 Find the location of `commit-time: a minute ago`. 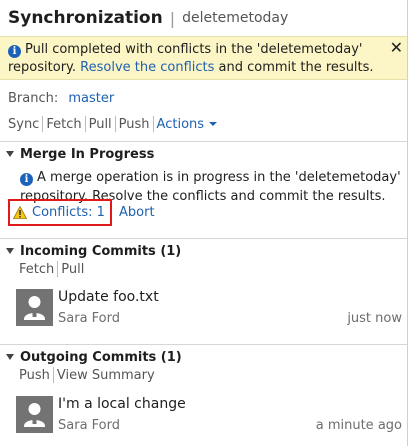

commit-time: a minute ago is located at coordinates (358, 425).